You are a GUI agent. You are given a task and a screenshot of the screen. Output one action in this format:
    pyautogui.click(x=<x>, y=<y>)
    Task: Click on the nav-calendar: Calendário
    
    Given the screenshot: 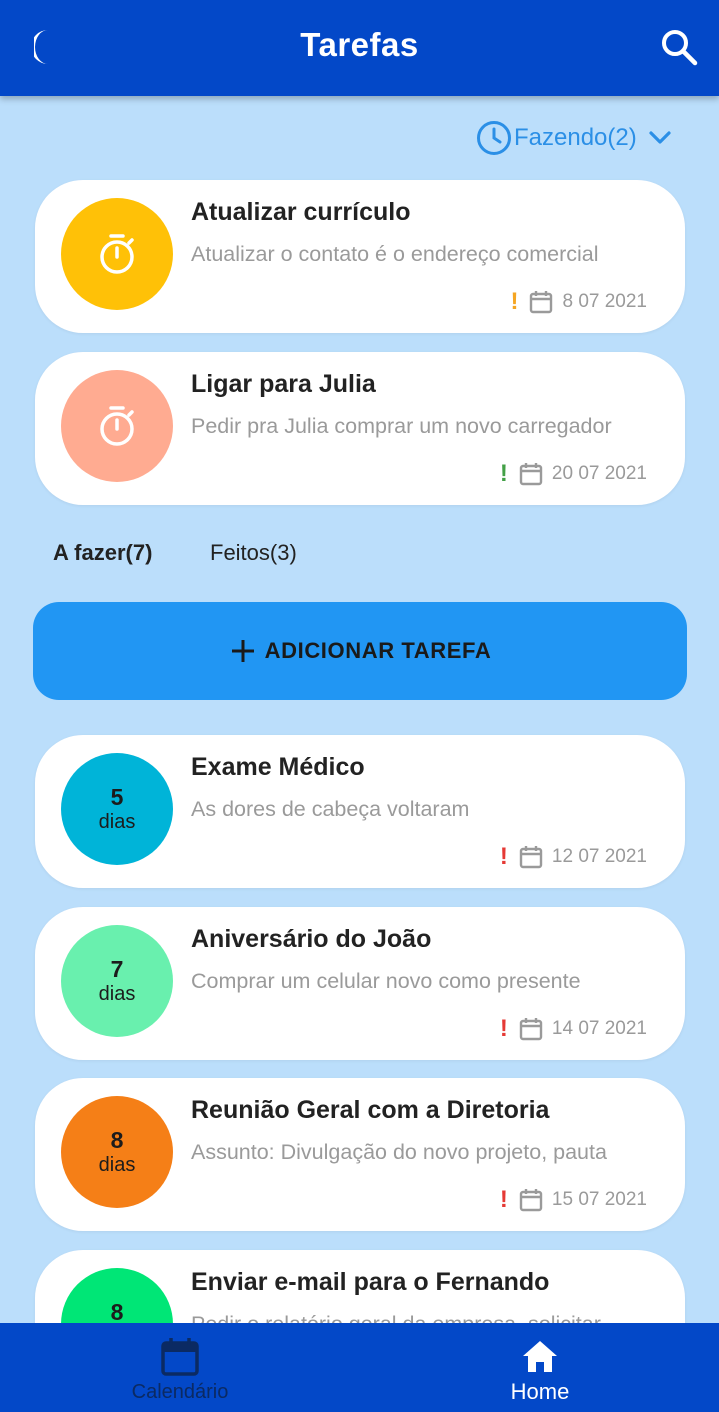 What is the action you would take?
    pyautogui.click(x=180, y=1367)
    